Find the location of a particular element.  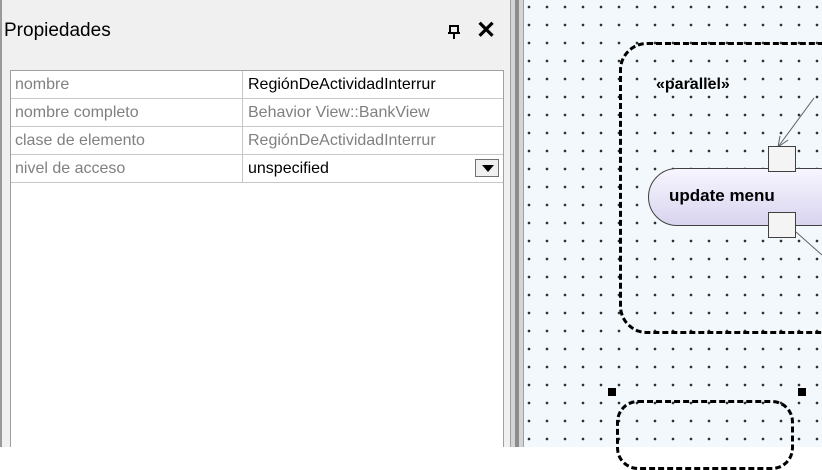

property-row-nombre-completo: nombre completo Behavior View::BankView is located at coordinates (257, 113).